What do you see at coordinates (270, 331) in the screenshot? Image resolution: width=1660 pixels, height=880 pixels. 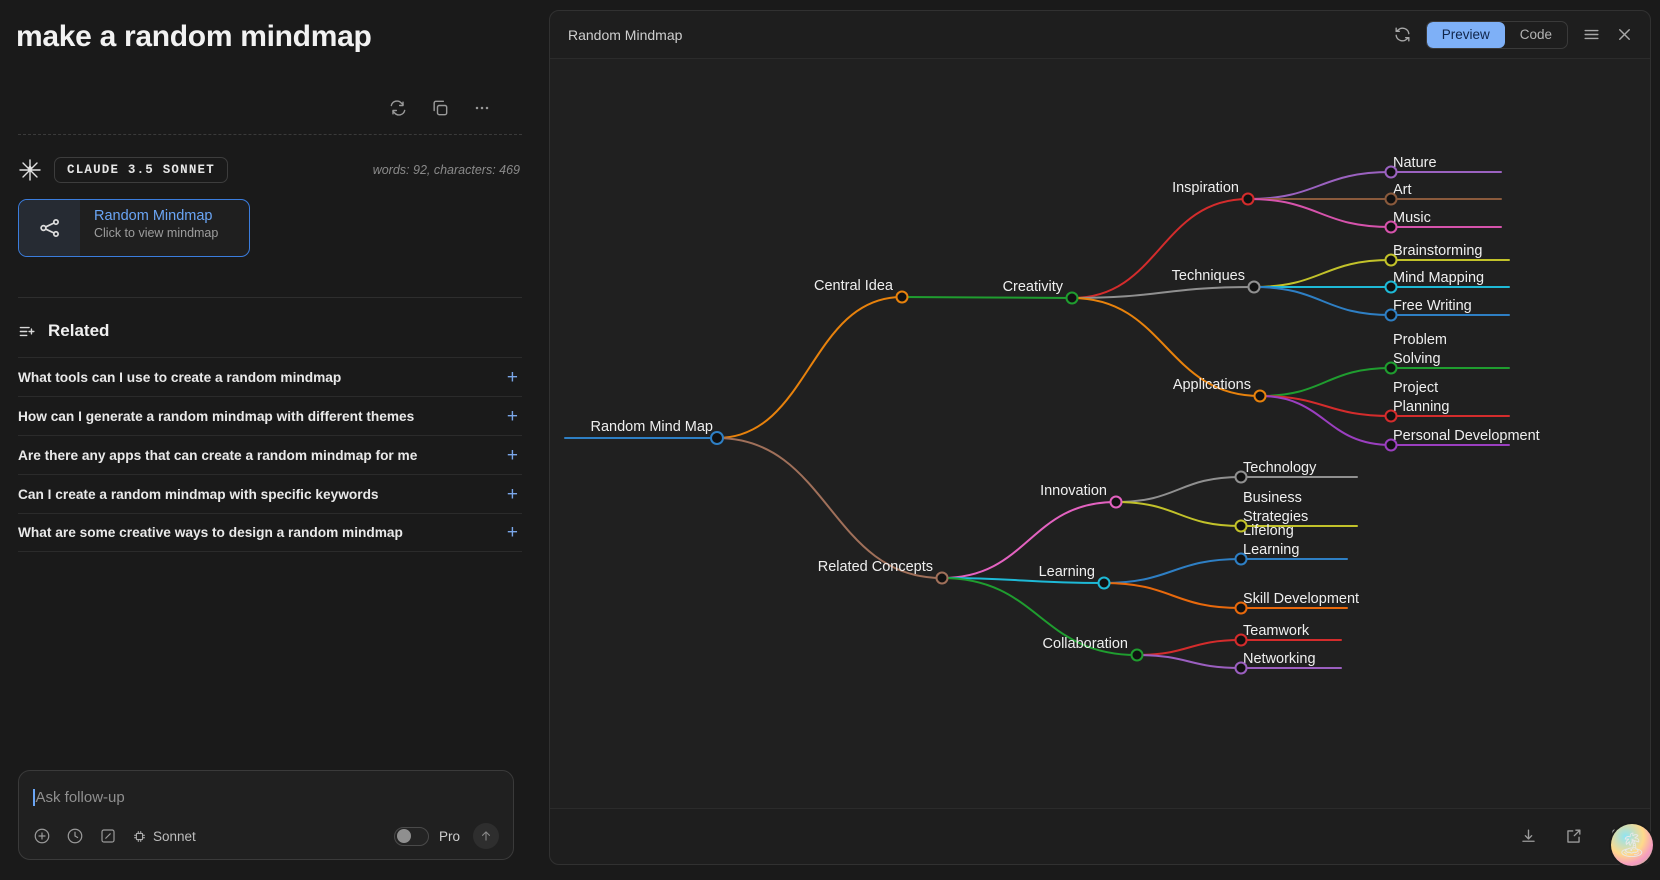 I see `related-header: Related` at bounding box center [270, 331].